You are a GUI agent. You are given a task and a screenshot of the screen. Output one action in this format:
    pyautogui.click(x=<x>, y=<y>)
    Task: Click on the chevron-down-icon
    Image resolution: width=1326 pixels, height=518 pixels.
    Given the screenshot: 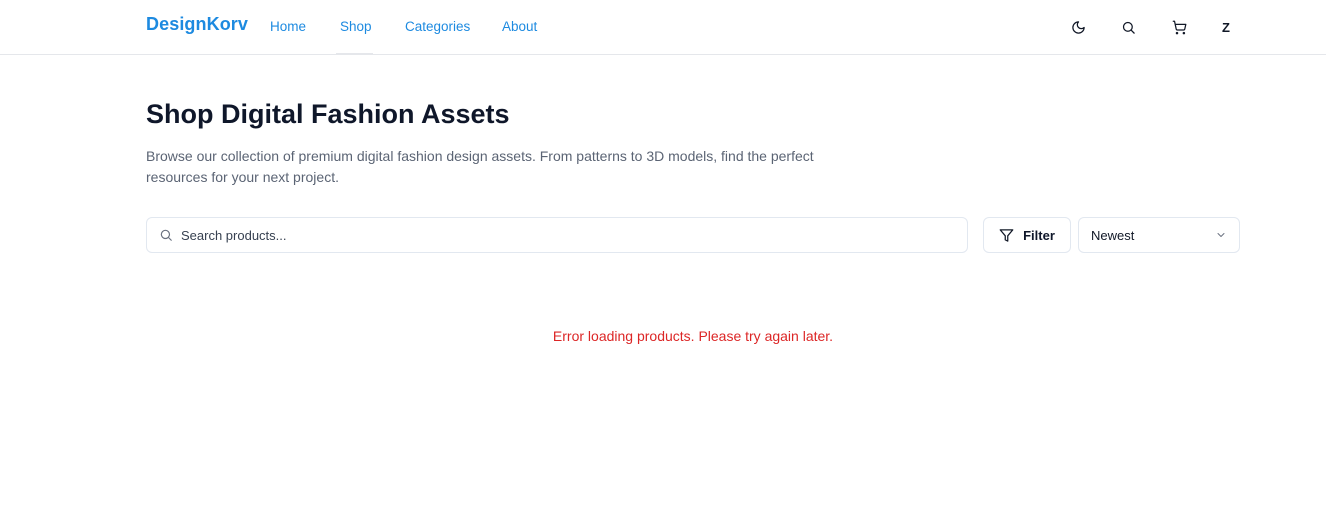 What is the action you would take?
    pyautogui.click(x=1221, y=235)
    